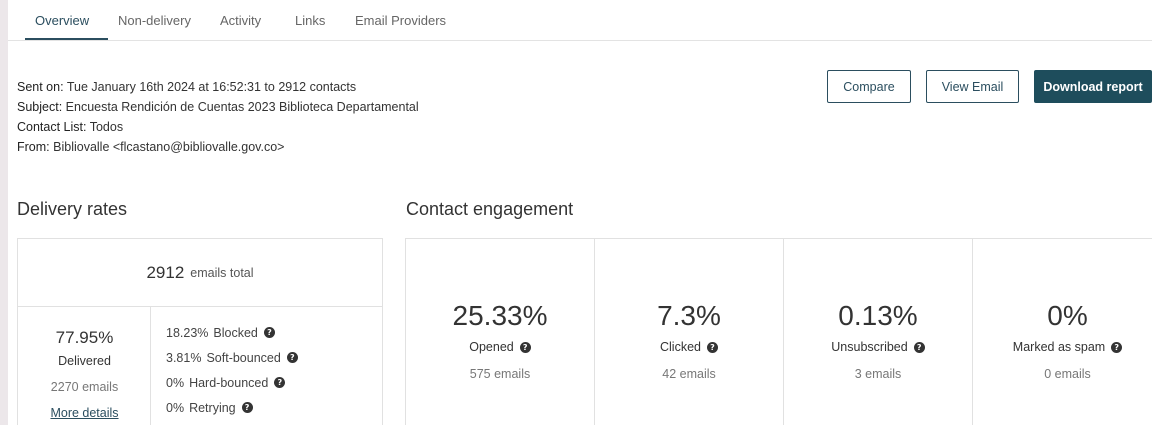 This screenshot has height=425, width=1152. What do you see at coordinates (1067, 315) in the screenshot?
I see `spam-percentage: 0%` at bounding box center [1067, 315].